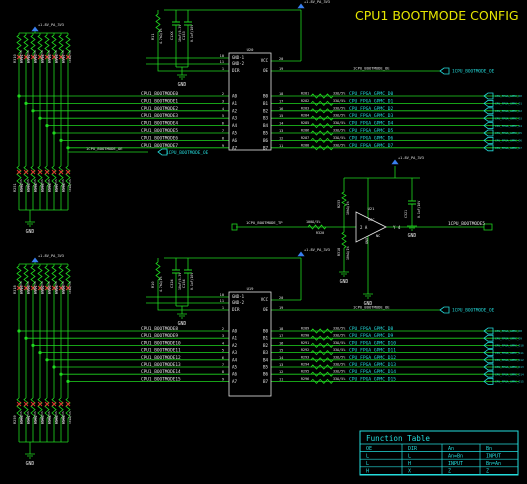 The width and height of the screenshot is (527, 484). Describe the element at coordinates (493, 464) in the screenshot. I see `function-table-cell: Bn=An` at that location.